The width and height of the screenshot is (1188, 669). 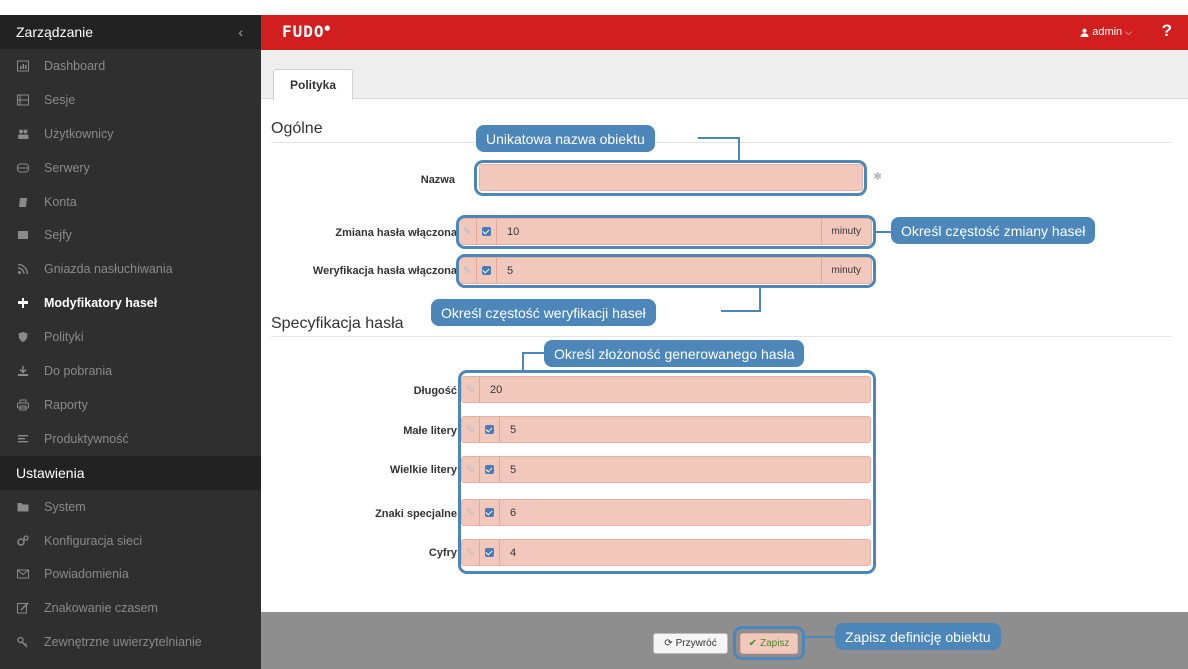 What do you see at coordinates (93, 540) in the screenshot?
I see `sidebar-item-label: Konfiguracja sieci` at bounding box center [93, 540].